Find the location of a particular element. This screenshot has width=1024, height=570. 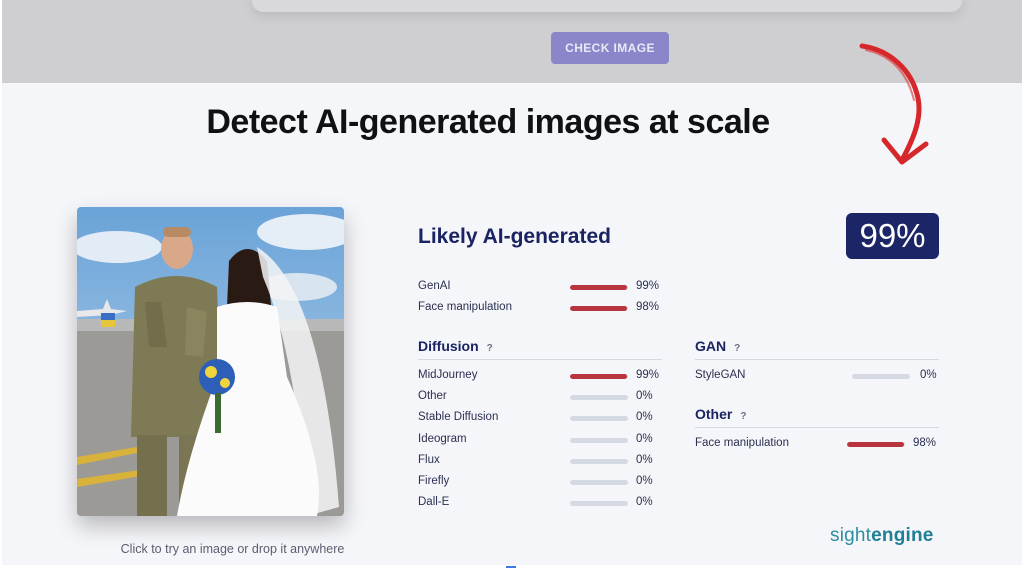

diffusion-row: Dall-E 0% is located at coordinates (540, 503).